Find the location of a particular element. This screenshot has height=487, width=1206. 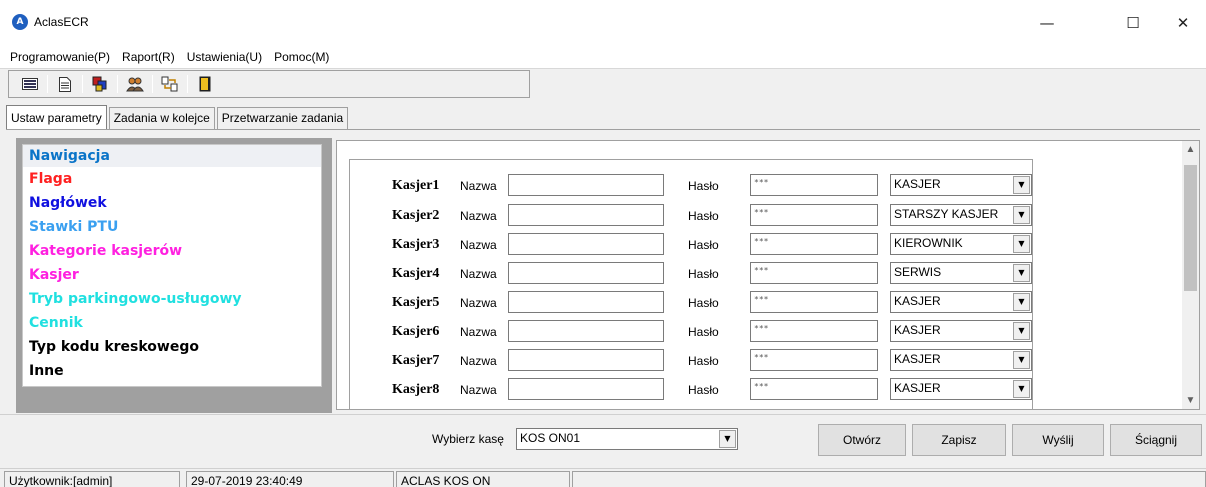

download-button: Ściągnij is located at coordinates (1156, 440).